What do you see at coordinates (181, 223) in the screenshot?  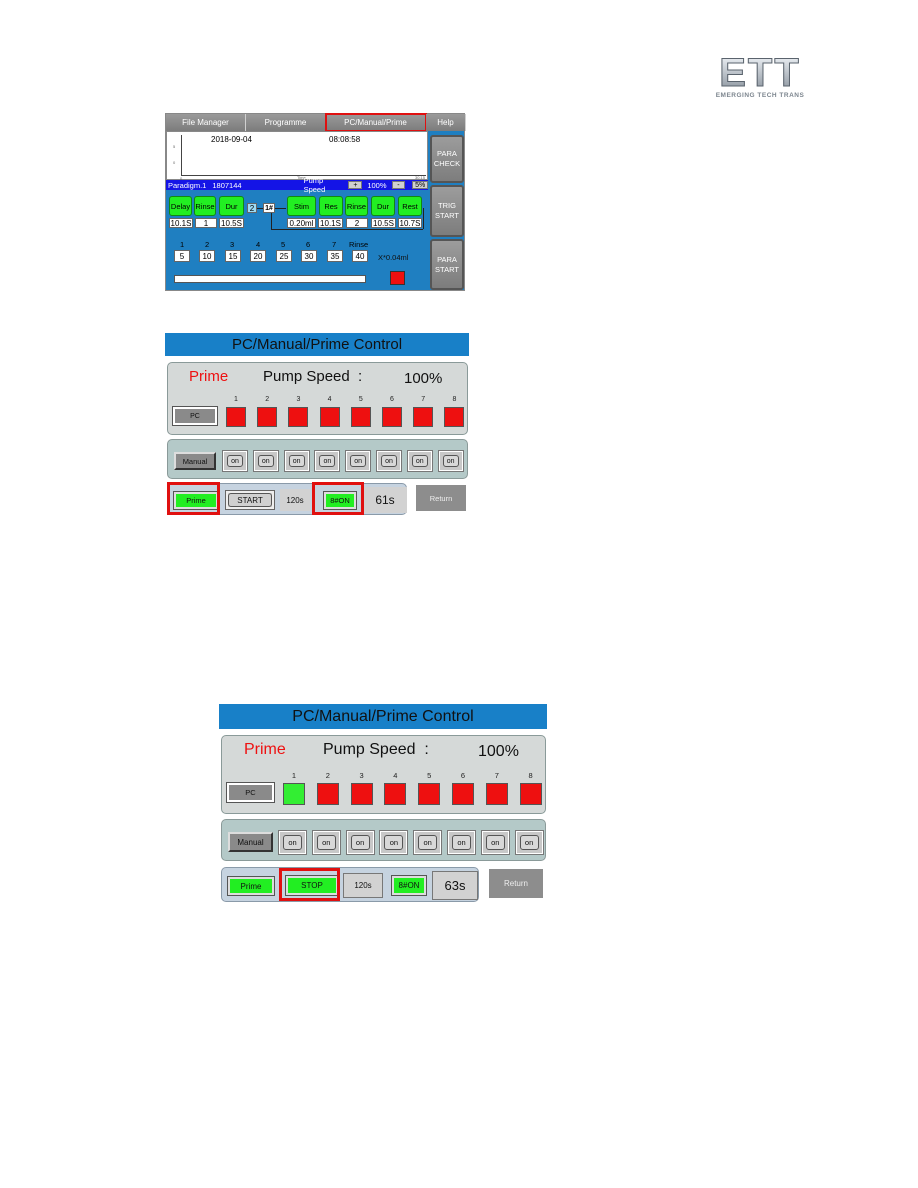 I see `delay-value: 10.1S` at bounding box center [181, 223].